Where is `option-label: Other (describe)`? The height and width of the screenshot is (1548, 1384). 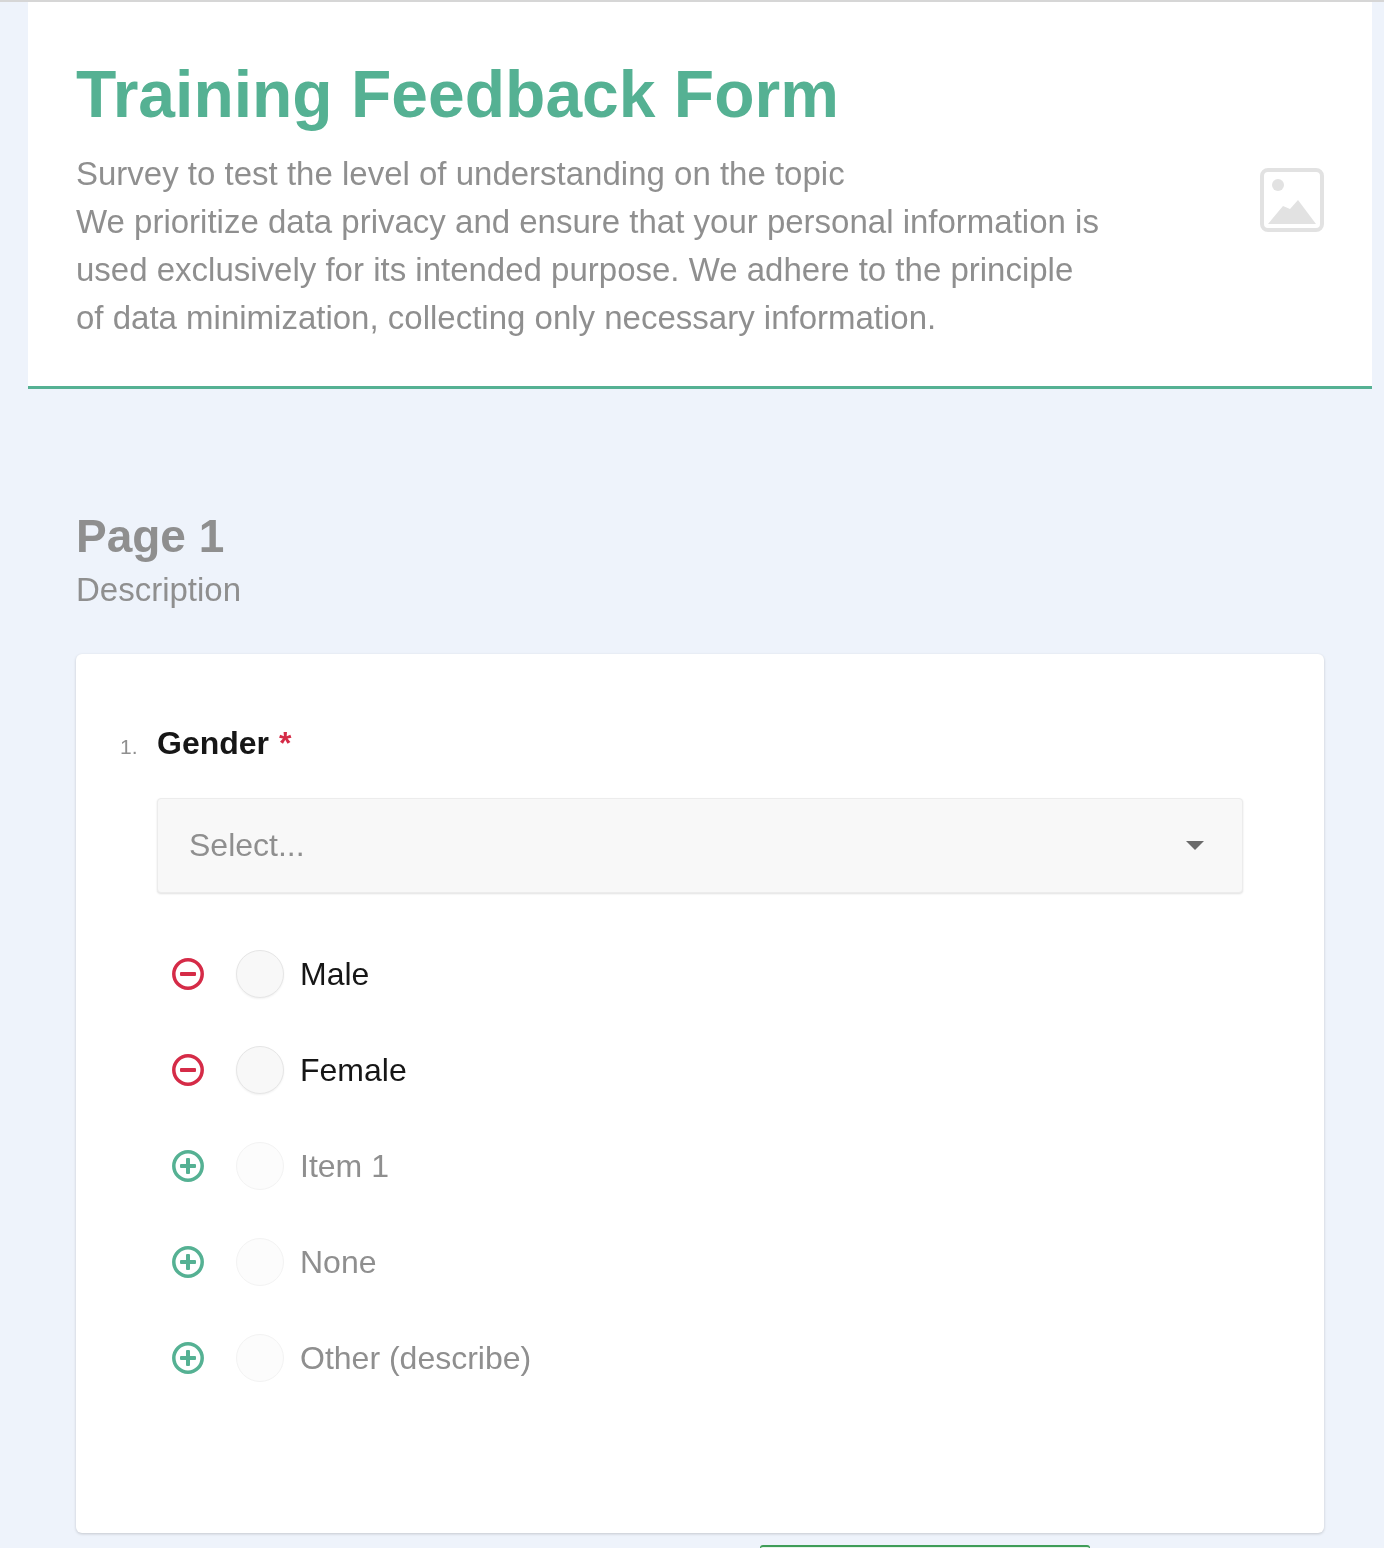
option-label: Other (describe) is located at coordinates (416, 1358).